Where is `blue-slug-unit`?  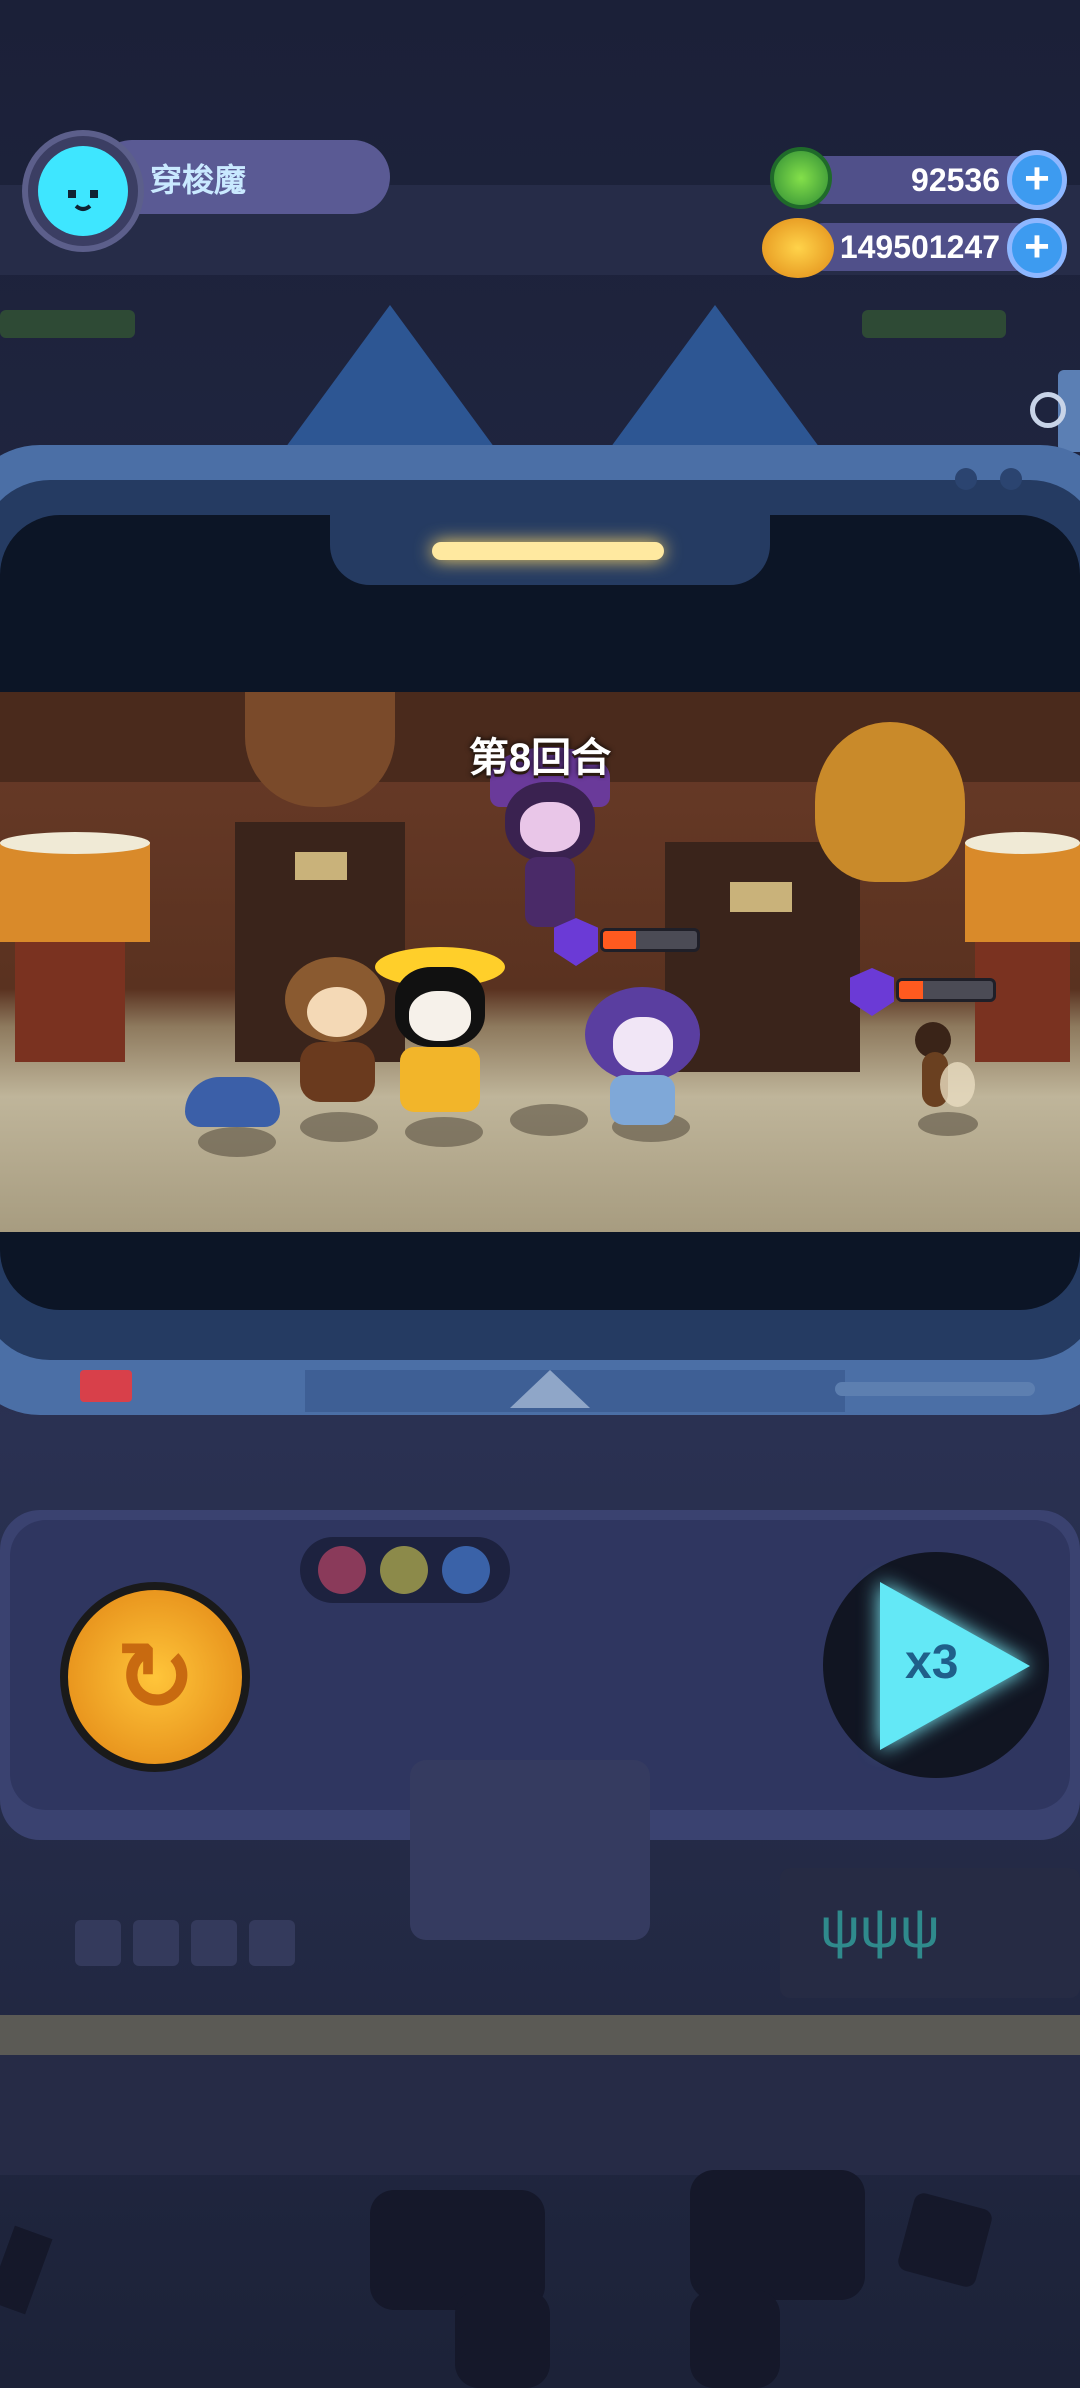 blue-slug-unit is located at coordinates (232, 1102).